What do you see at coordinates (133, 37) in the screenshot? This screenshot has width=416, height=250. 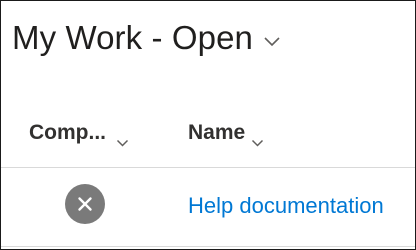 I see `view-title: My Work - Open` at bounding box center [133, 37].